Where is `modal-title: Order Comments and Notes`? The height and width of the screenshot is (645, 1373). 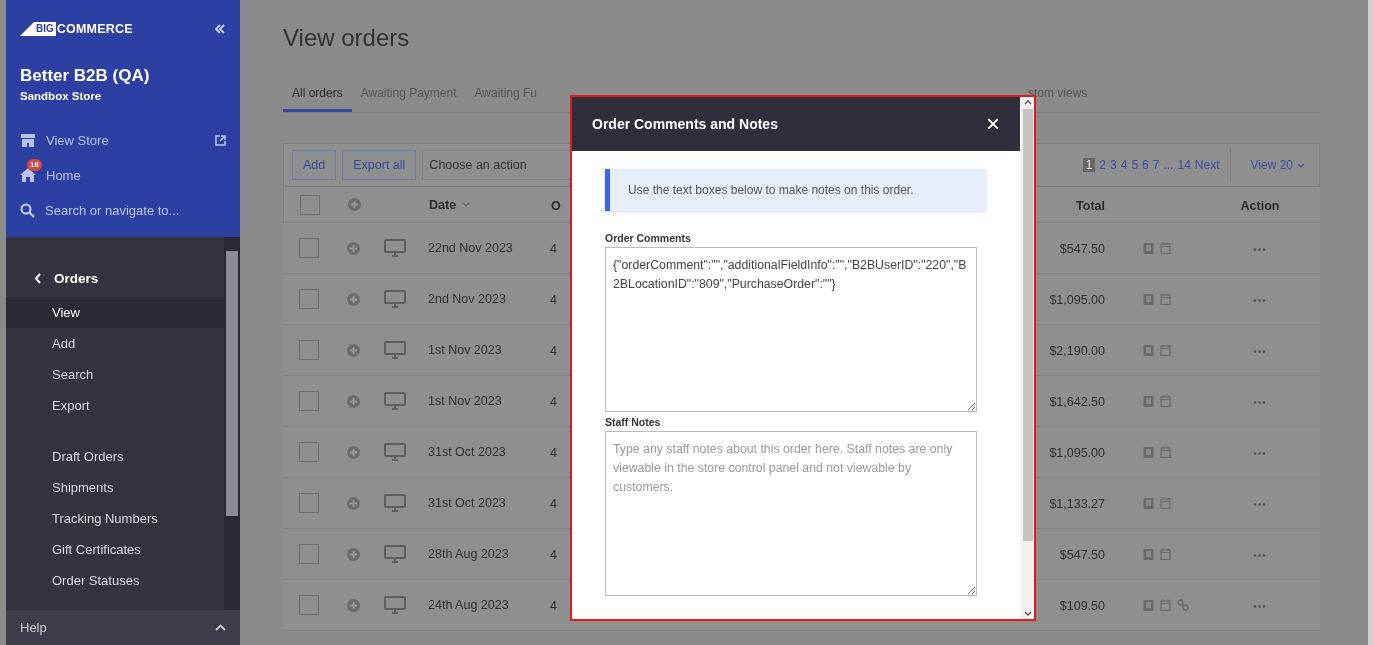
modal-title: Order Comments and Notes is located at coordinates (685, 124).